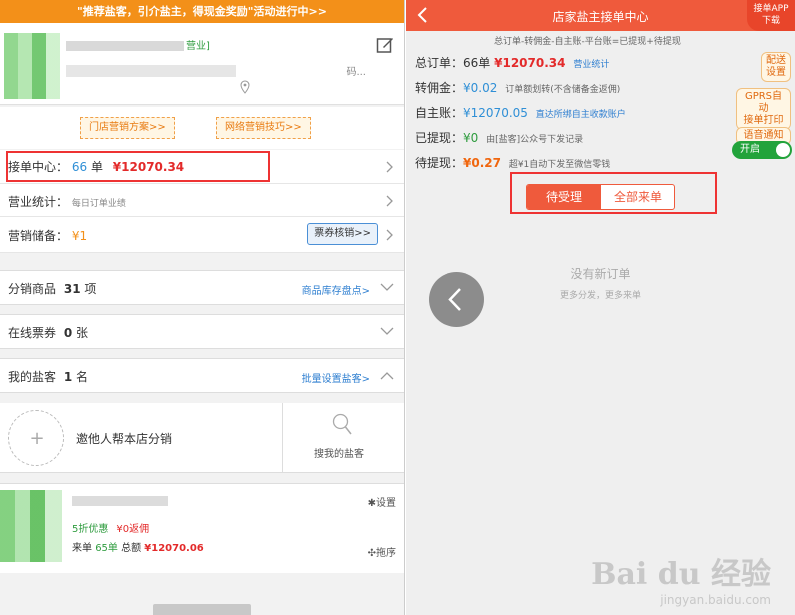 This screenshot has width=795, height=615. Describe the element at coordinates (263, 128) in the screenshot. I see `online-marketing-tips-link: 网络营销技巧>>` at that location.